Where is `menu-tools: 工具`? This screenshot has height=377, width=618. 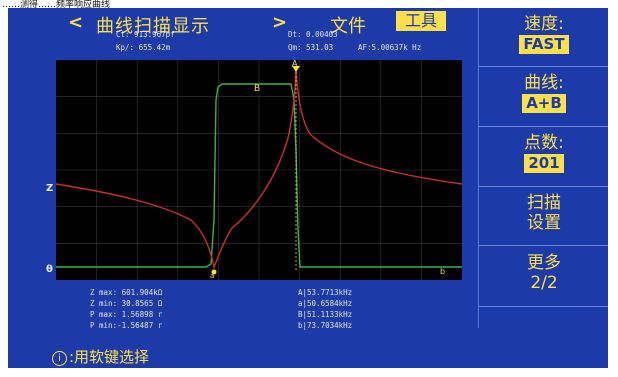 menu-tools: 工具 is located at coordinates (421, 21).